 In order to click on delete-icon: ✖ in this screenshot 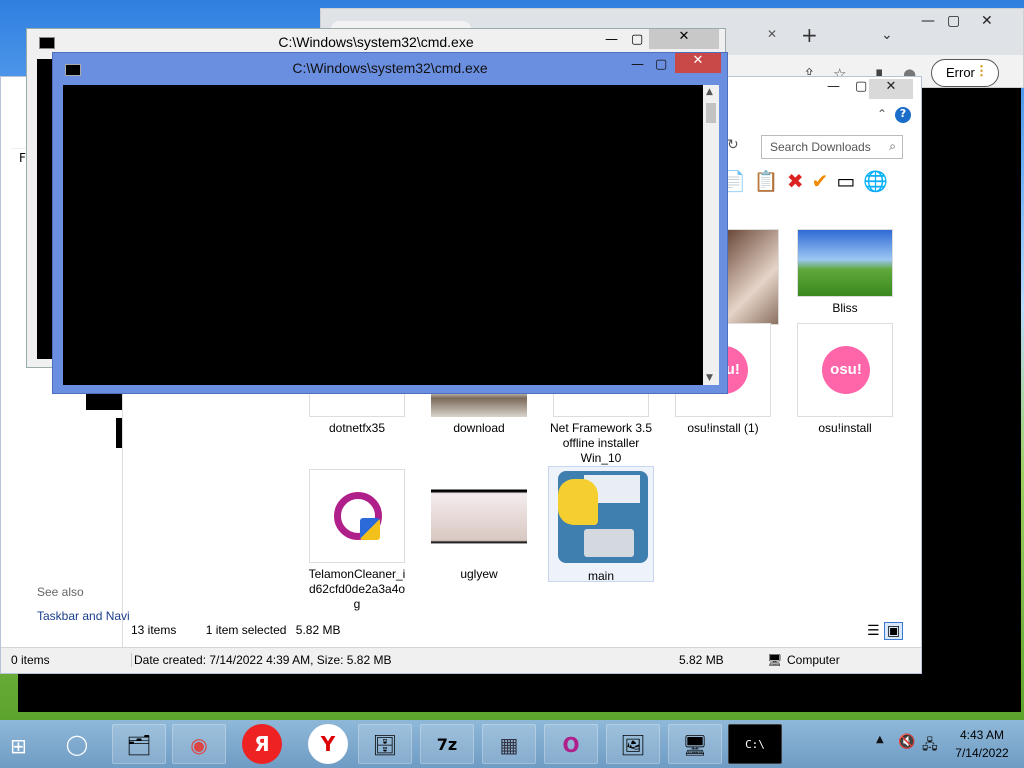, I will do `click(795, 181)`.